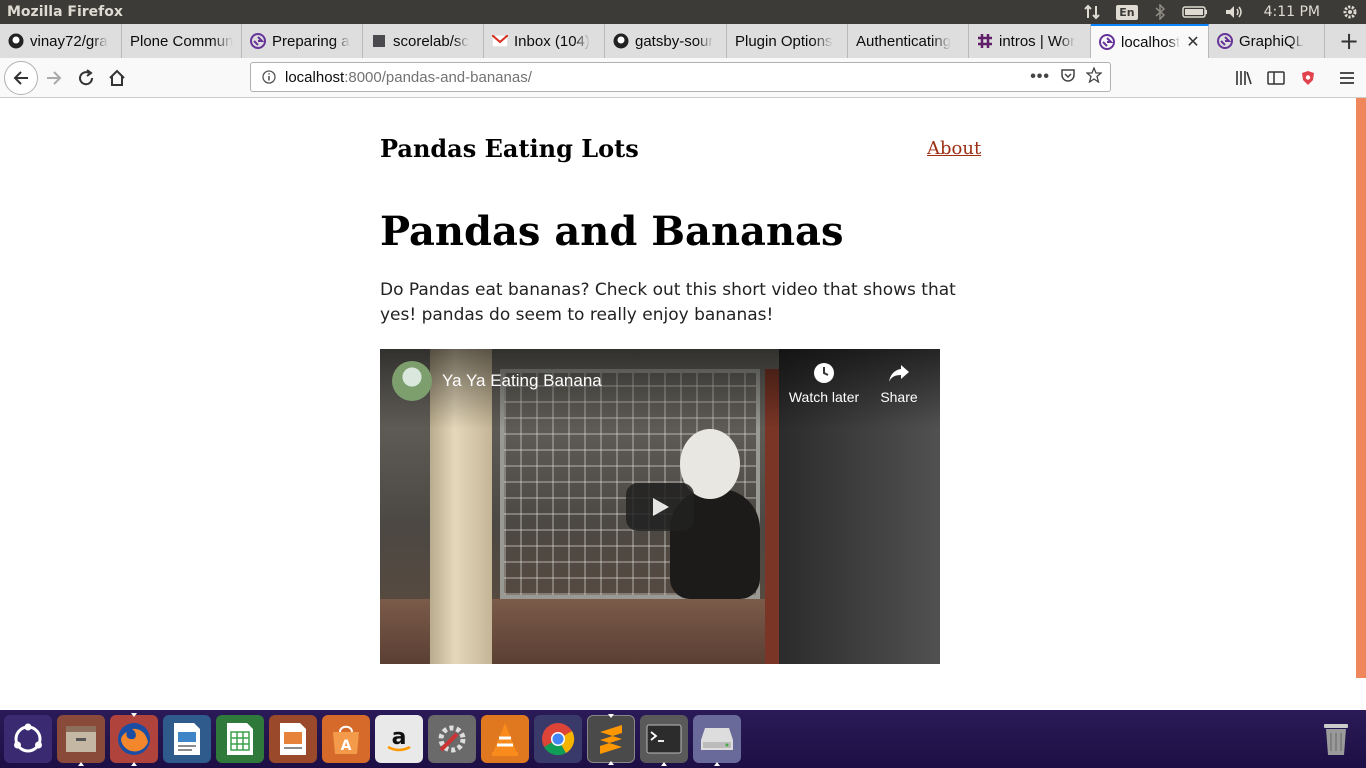 This screenshot has width=1366, height=768. I want to click on battery-icon, so click(1195, 12).